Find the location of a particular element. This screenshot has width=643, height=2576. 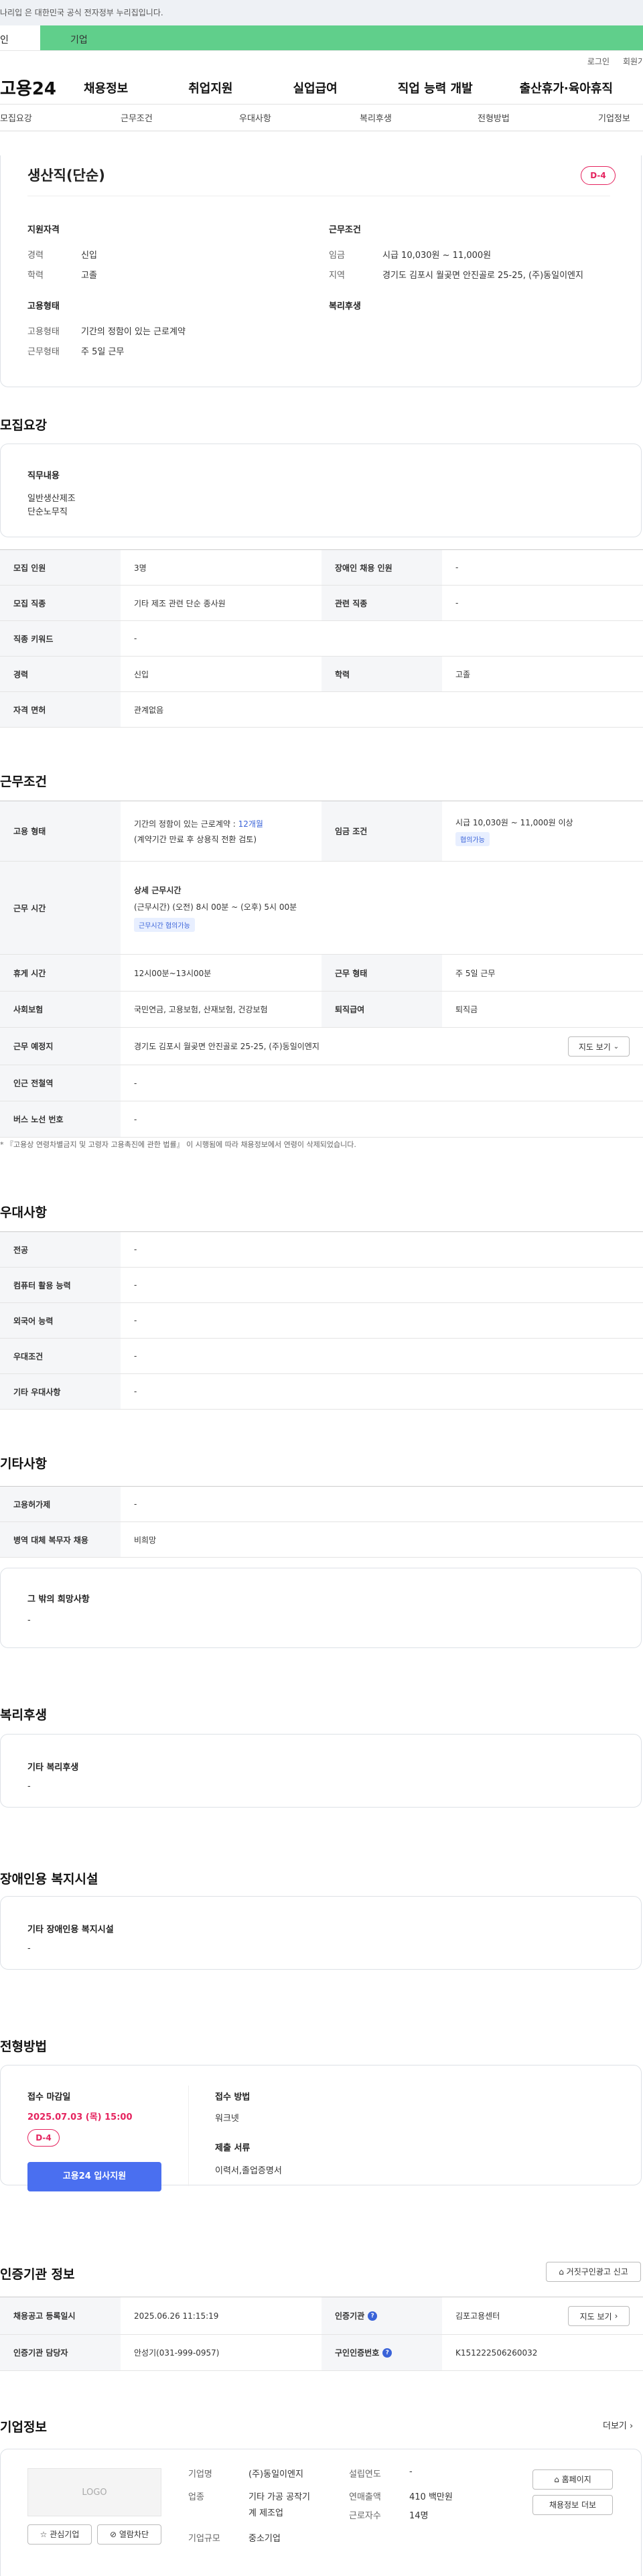

table-cell: 김포고용센터 지도 보기 › is located at coordinates (542, 2315).